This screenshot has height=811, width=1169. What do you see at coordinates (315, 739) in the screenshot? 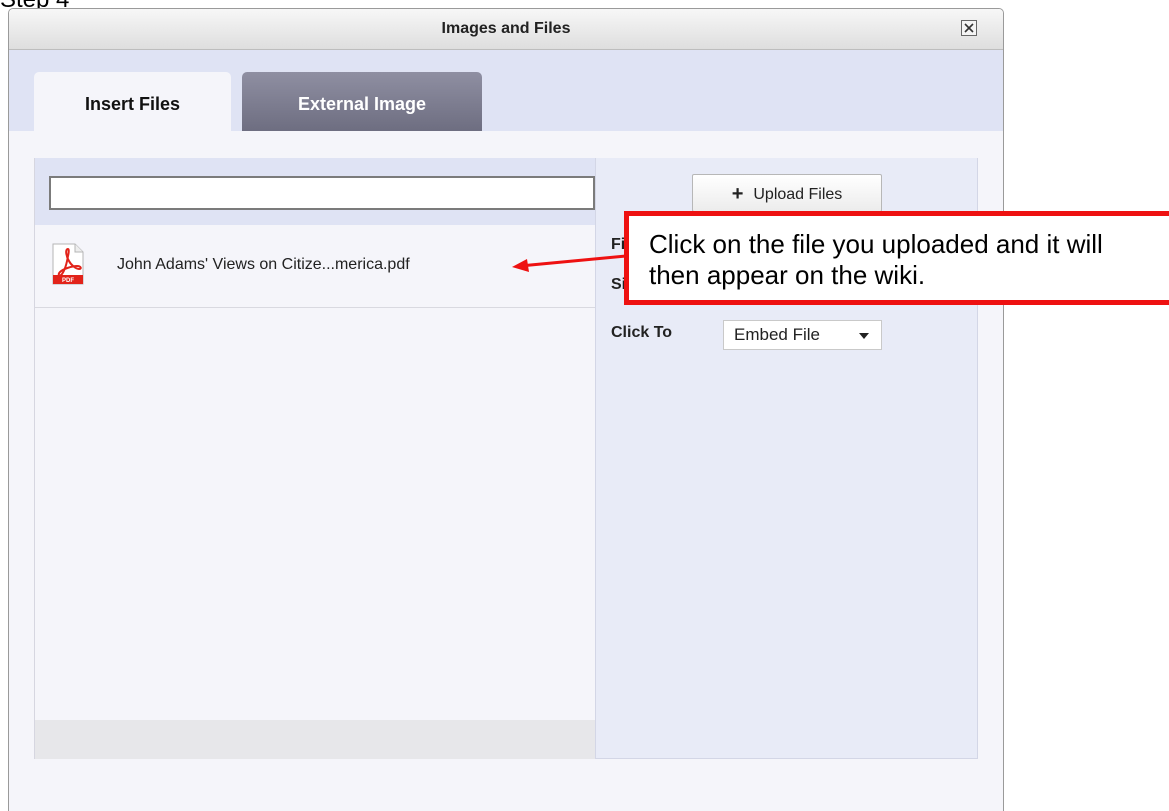
I see `file-list-footer` at bounding box center [315, 739].